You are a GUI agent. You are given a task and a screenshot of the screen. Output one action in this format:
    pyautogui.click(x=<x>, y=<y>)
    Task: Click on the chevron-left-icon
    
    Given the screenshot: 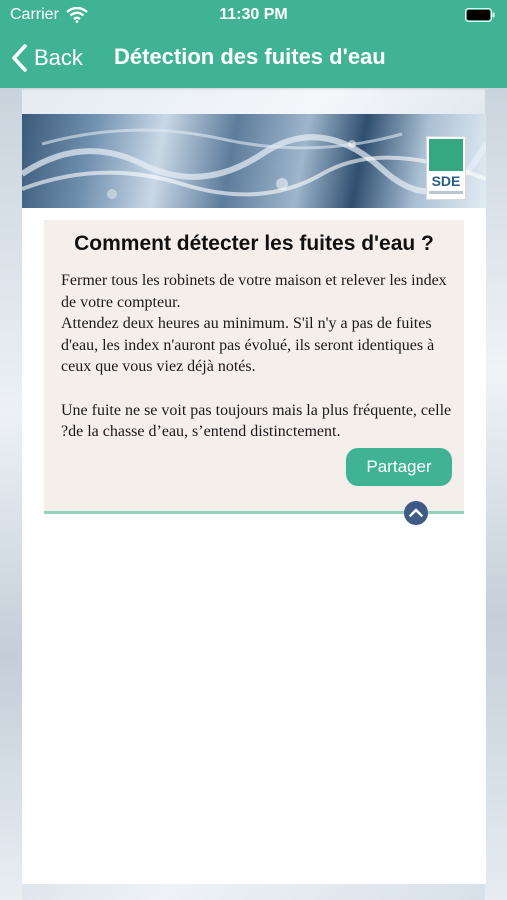 What is the action you would take?
    pyautogui.click(x=19, y=58)
    